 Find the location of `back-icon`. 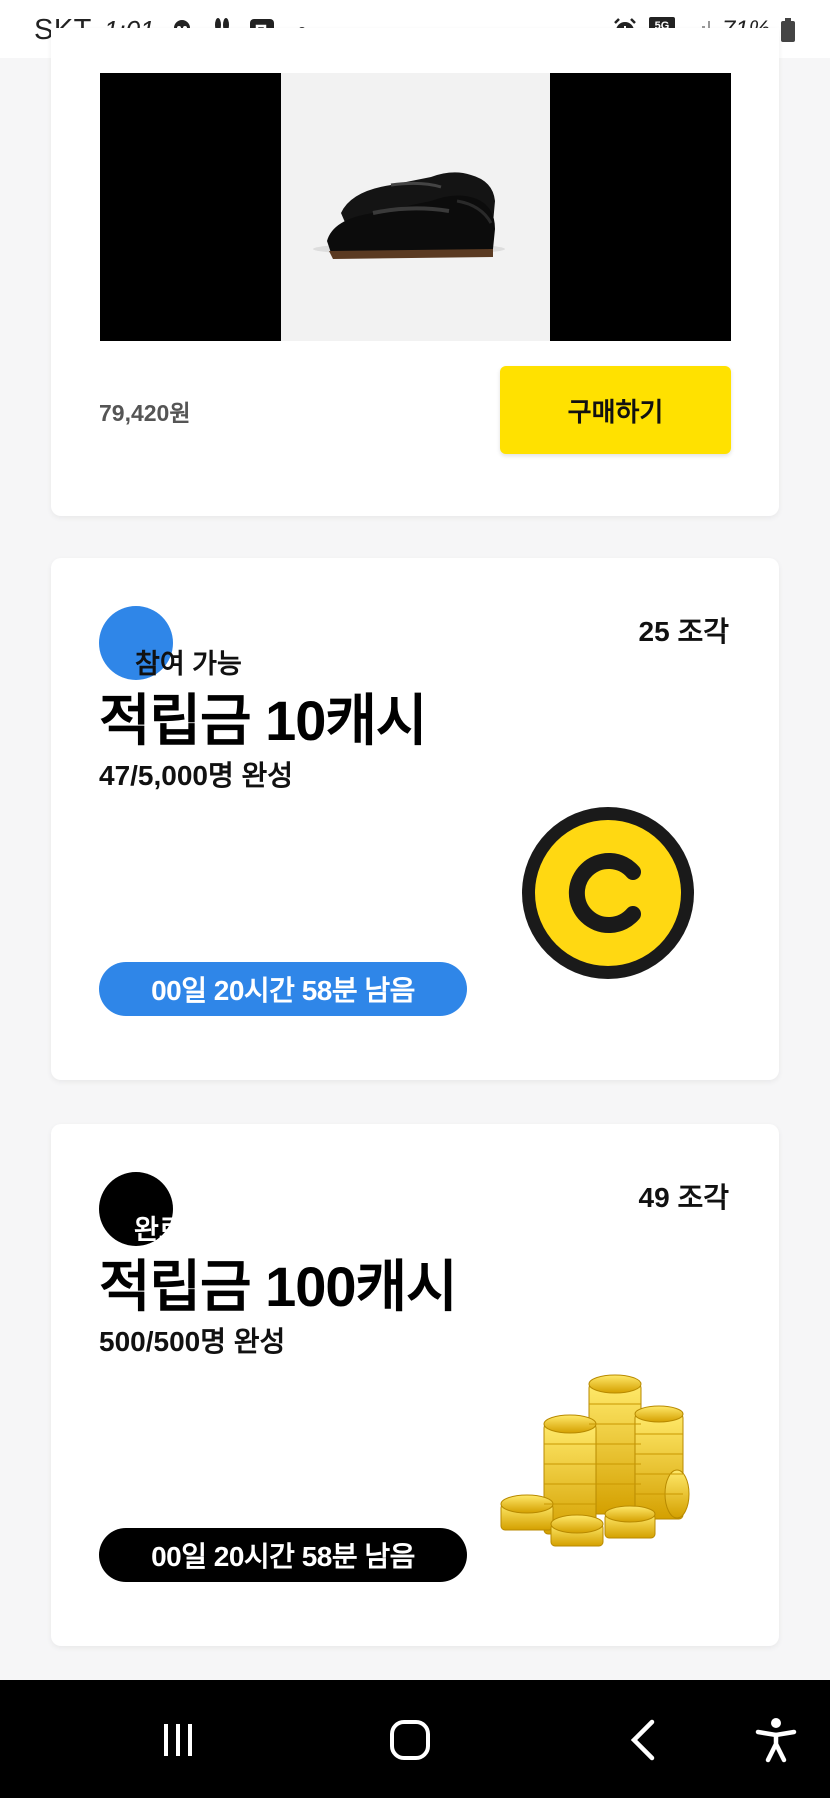

back-icon is located at coordinates (644, 1740).